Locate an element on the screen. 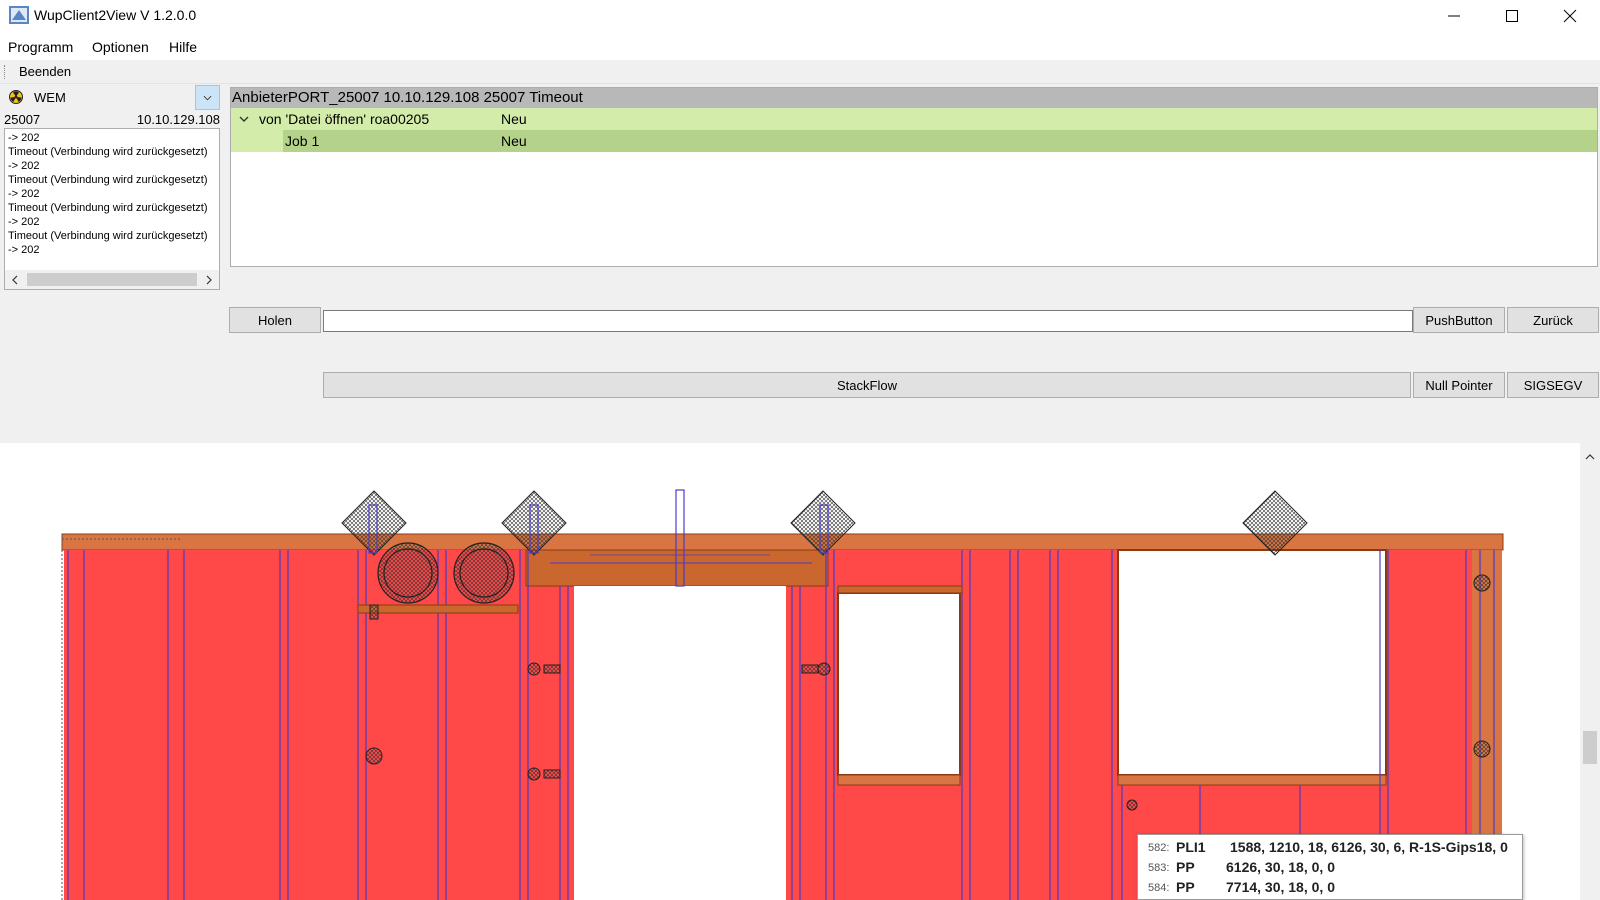 This screenshot has width=1600, height=900. menu-hilfe: Hilfe is located at coordinates (183, 47).